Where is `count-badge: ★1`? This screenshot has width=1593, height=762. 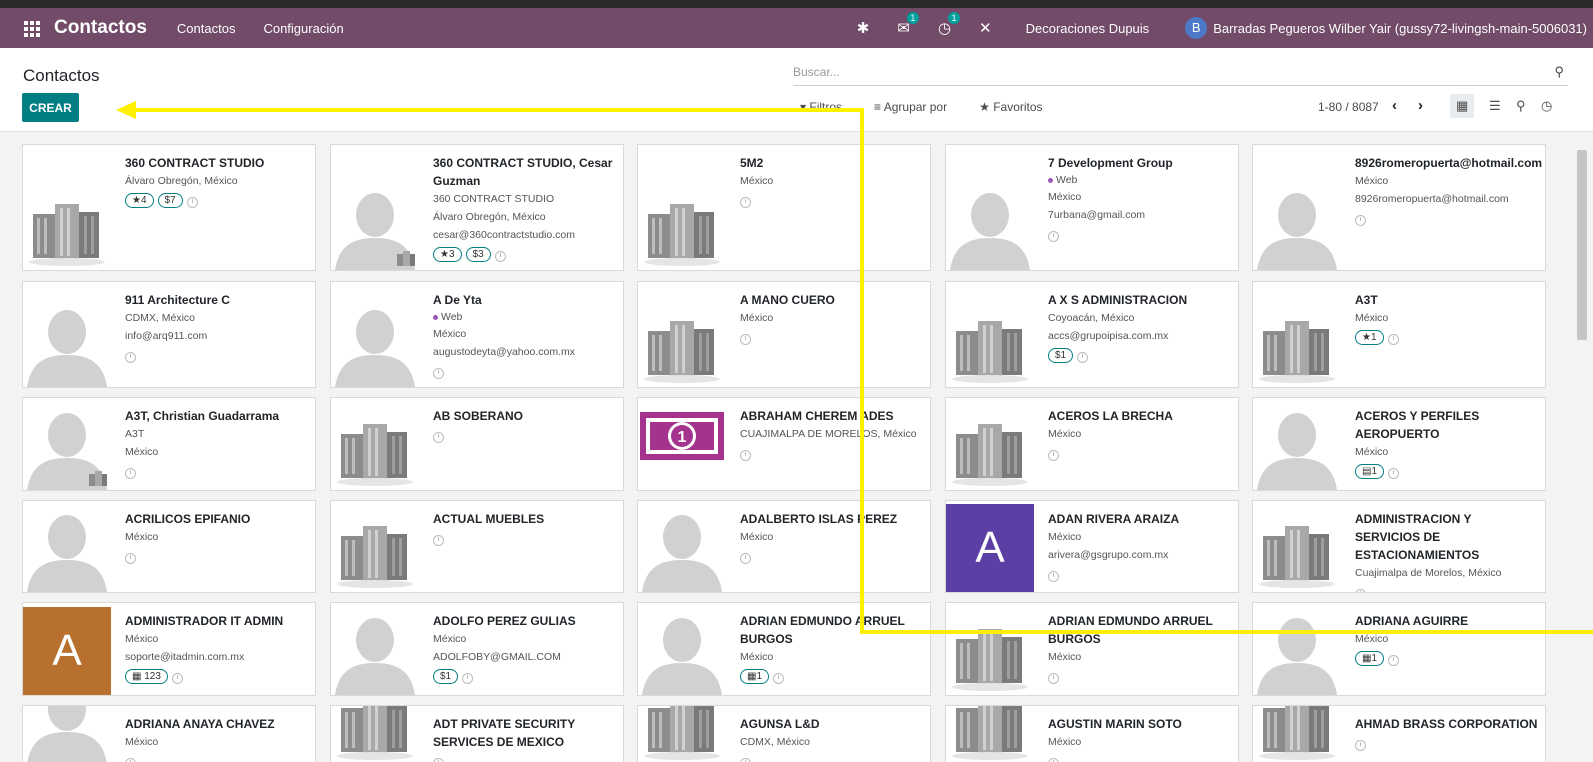
count-badge: ★1 is located at coordinates (1369, 337).